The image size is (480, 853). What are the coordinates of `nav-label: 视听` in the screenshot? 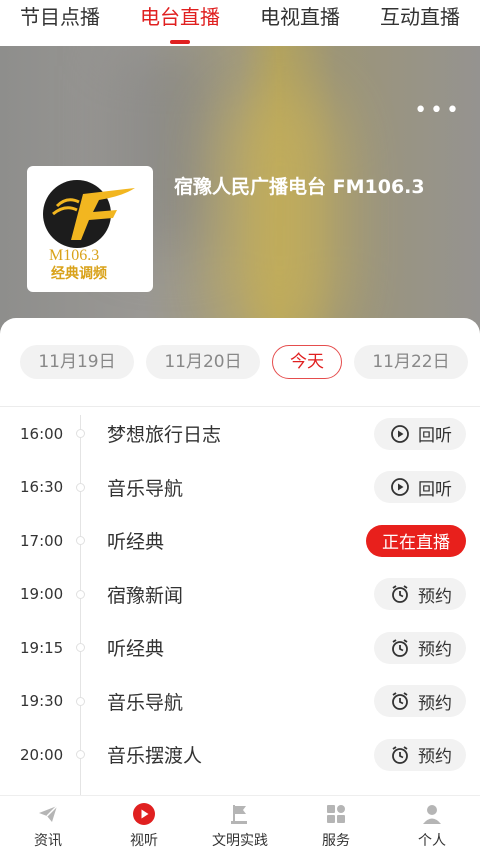 It's located at (144, 841).